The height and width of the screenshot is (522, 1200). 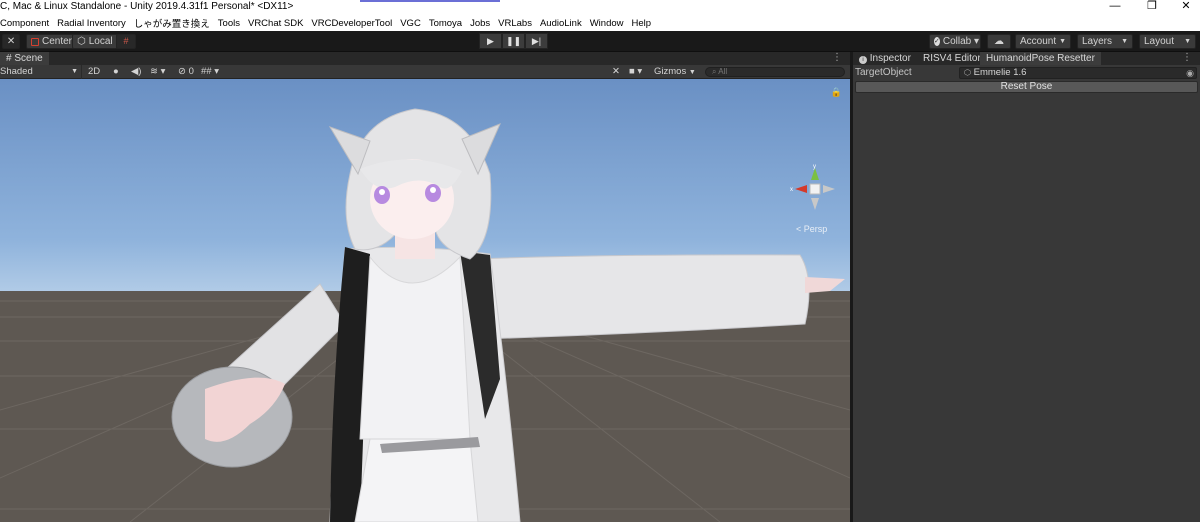 I want to click on play-icon: ▶, so click(x=490, y=41).